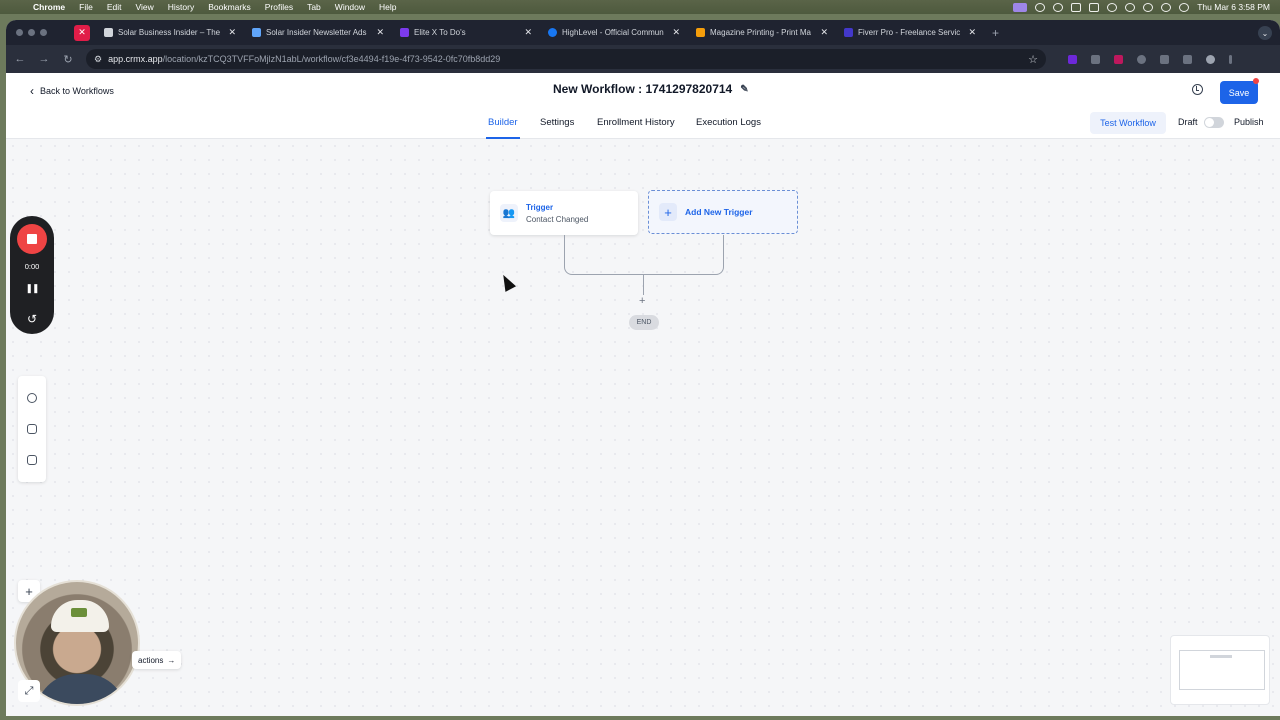 This screenshot has height=720, width=1280. I want to click on workflow-name: New Workflow : 1741297820714, so click(643, 89).